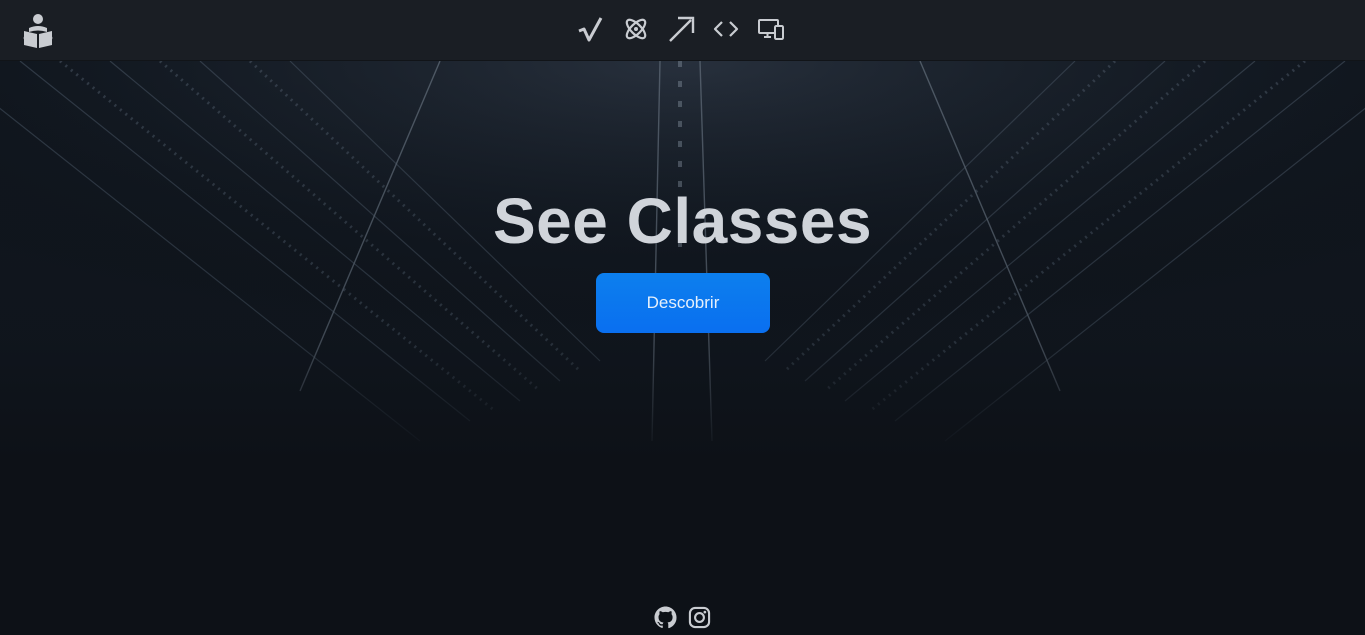 This screenshot has width=1365, height=635. What do you see at coordinates (591, 29) in the screenshot?
I see `sqrt-icon` at bounding box center [591, 29].